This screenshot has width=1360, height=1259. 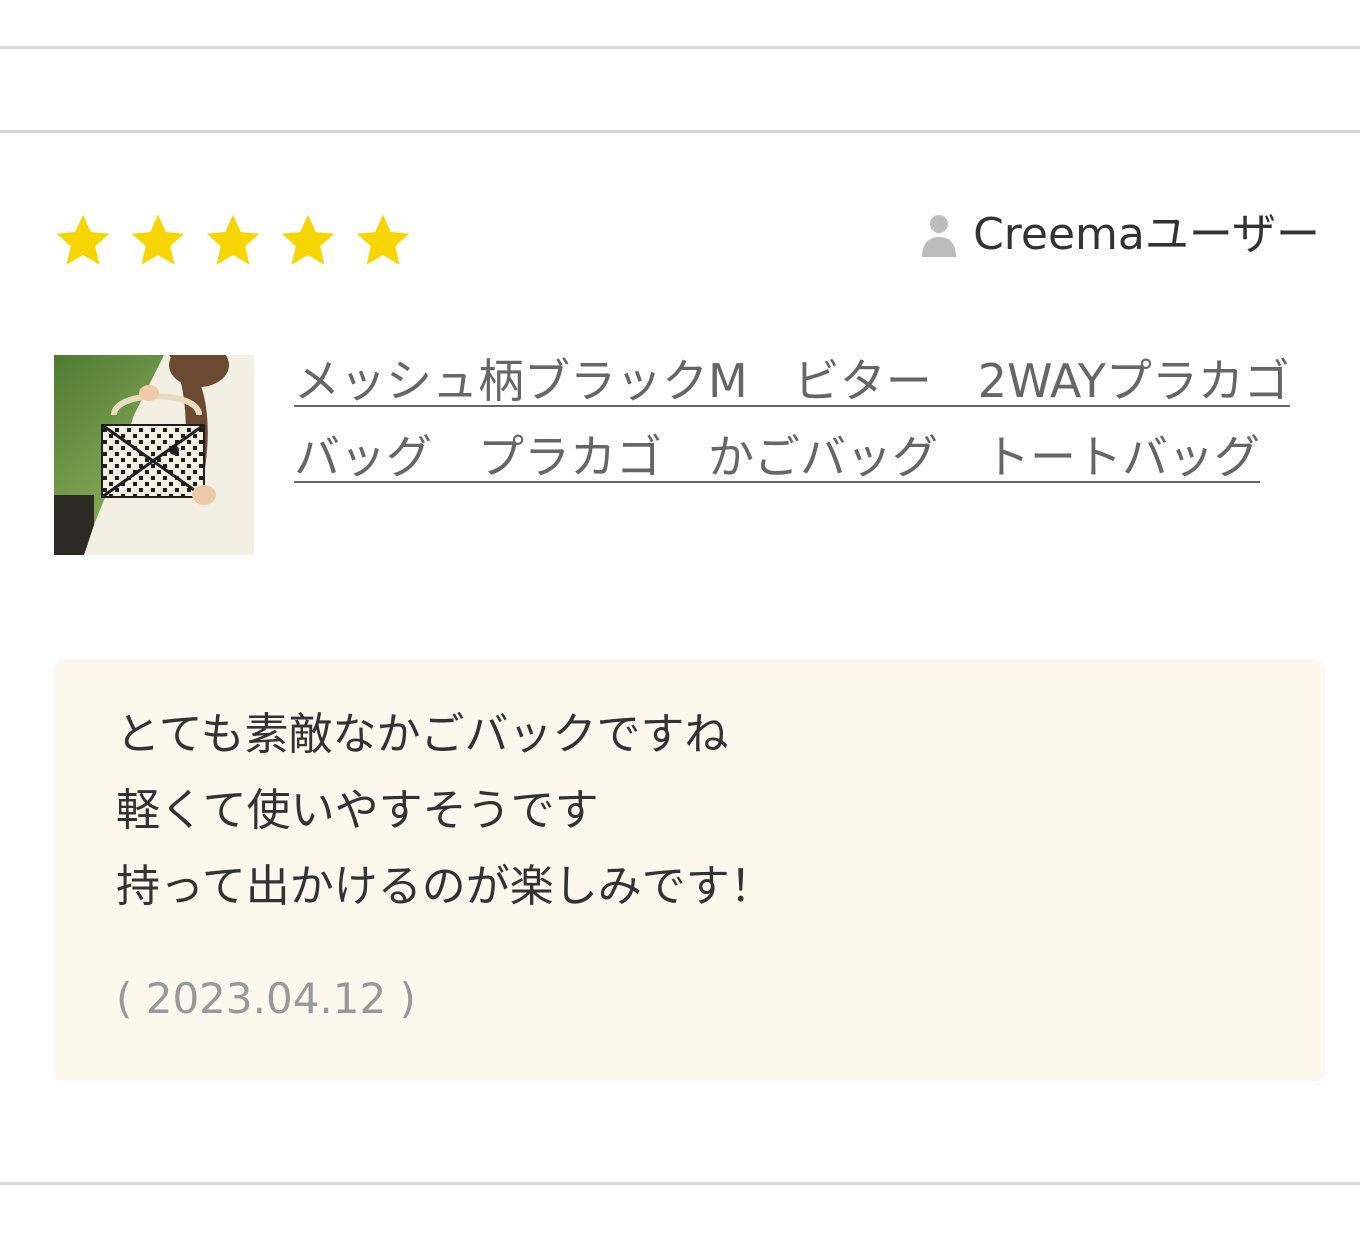 What do you see at coordinates (357, 810) in the screenshot?
I see `comment-line: 軽くて使いやすそうです` at bounding box center [357, 810].